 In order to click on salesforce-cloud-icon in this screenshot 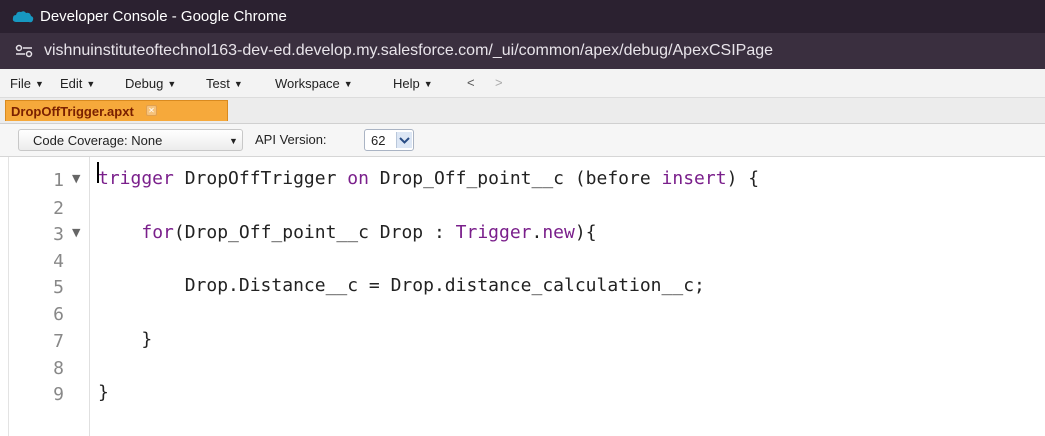, I will do `click(23, 17)`.